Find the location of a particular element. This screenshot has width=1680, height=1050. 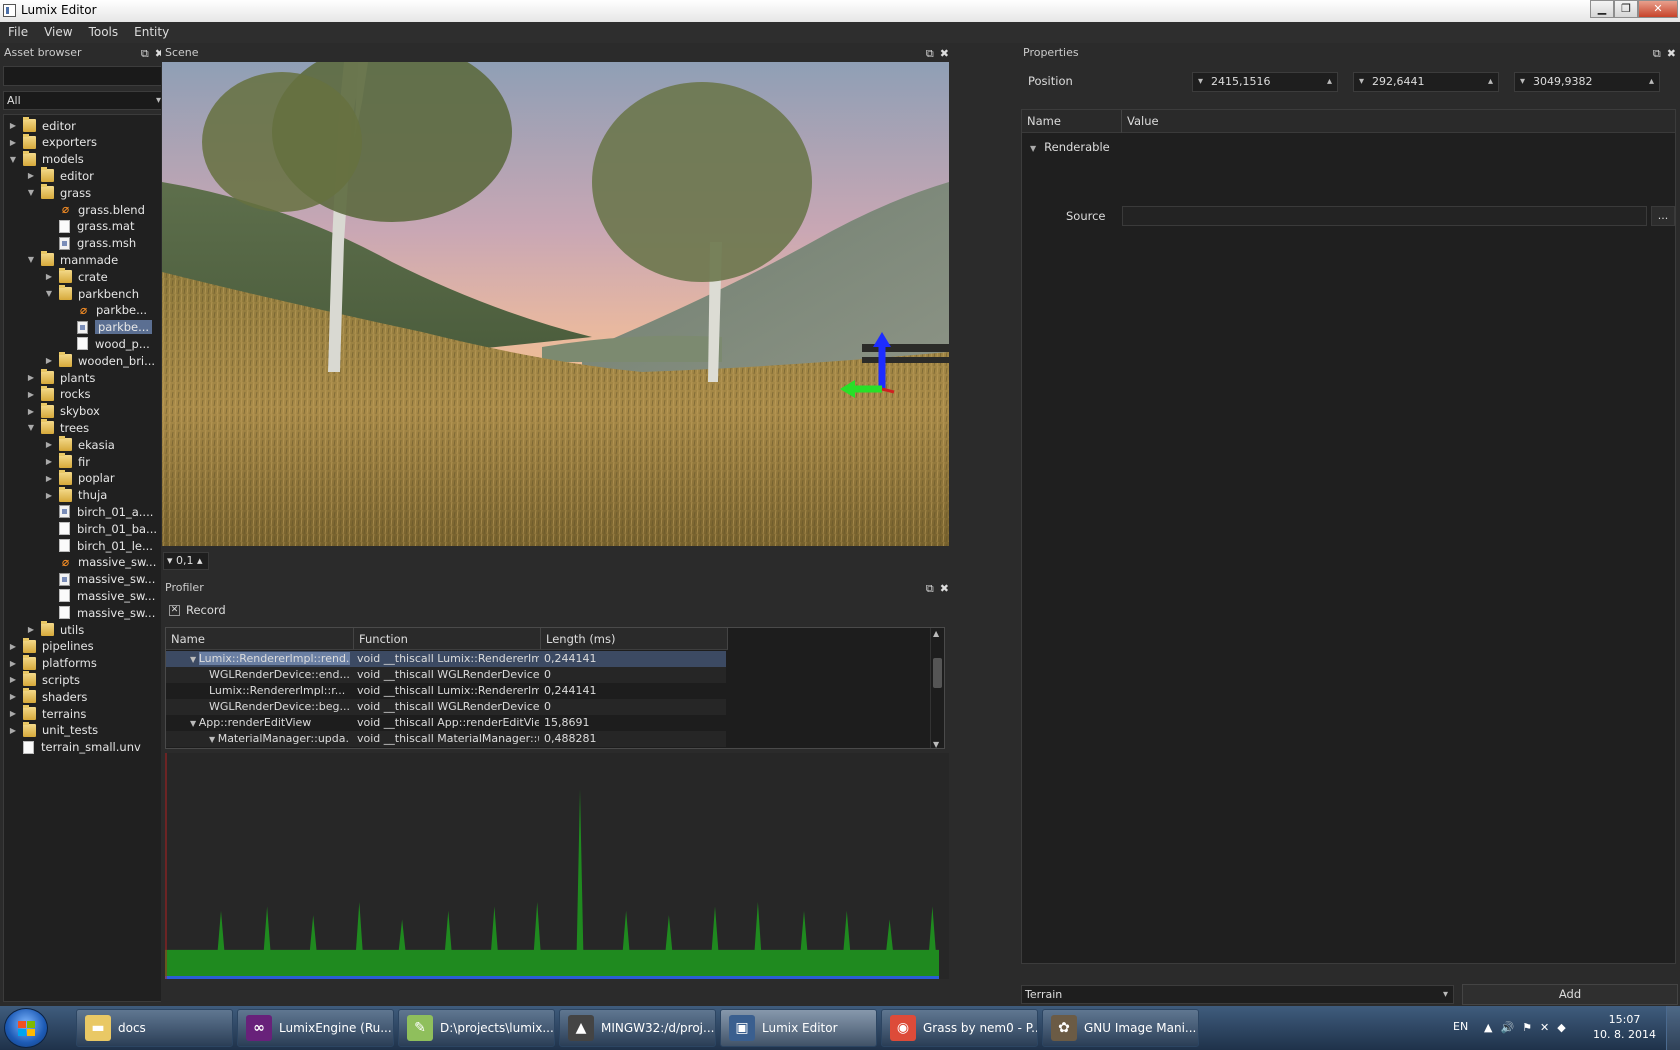

tree-item: ▼ models is located at coordinates (46, 159).